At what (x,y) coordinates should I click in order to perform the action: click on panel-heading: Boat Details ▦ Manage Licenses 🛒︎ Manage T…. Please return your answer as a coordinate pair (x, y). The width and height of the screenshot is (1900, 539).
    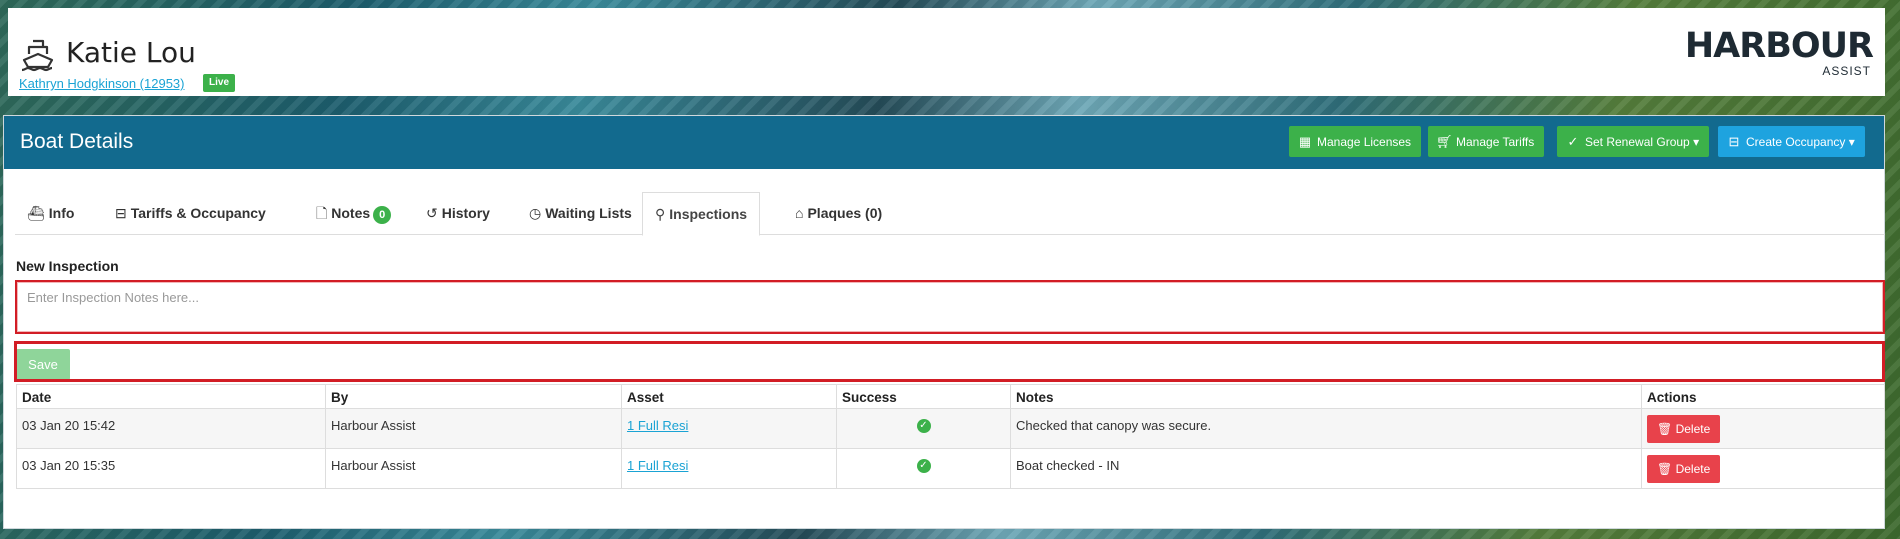
    Looking at the image, I should click on (944, 142).